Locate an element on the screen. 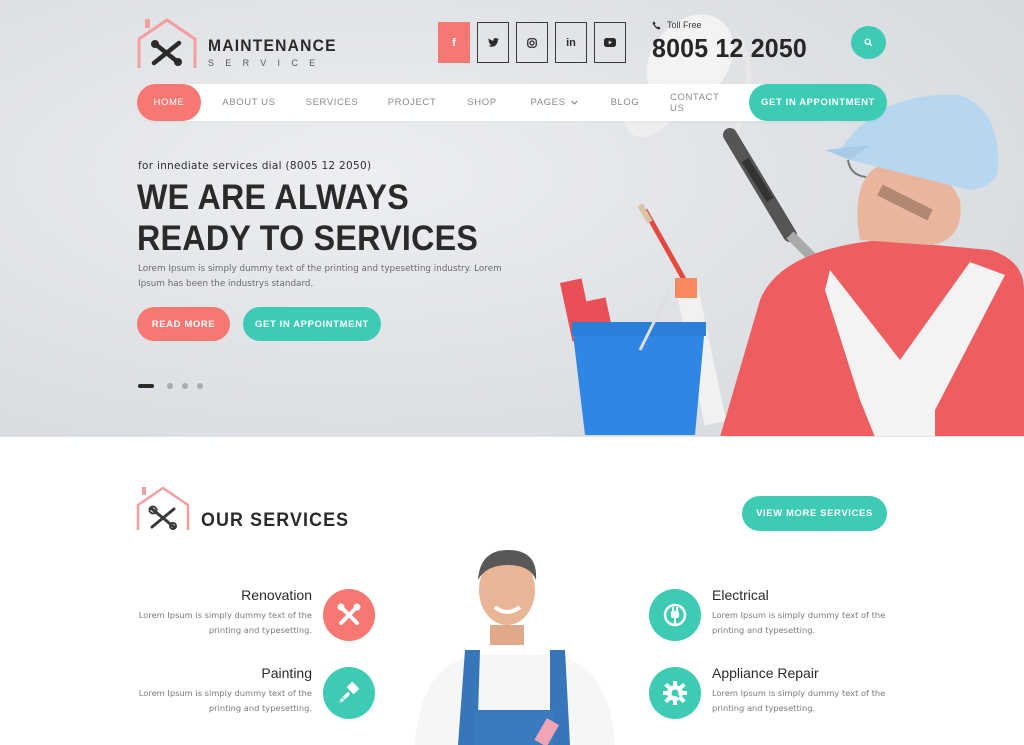  nav-project: PROJECT is located at coordinates (412, 102).